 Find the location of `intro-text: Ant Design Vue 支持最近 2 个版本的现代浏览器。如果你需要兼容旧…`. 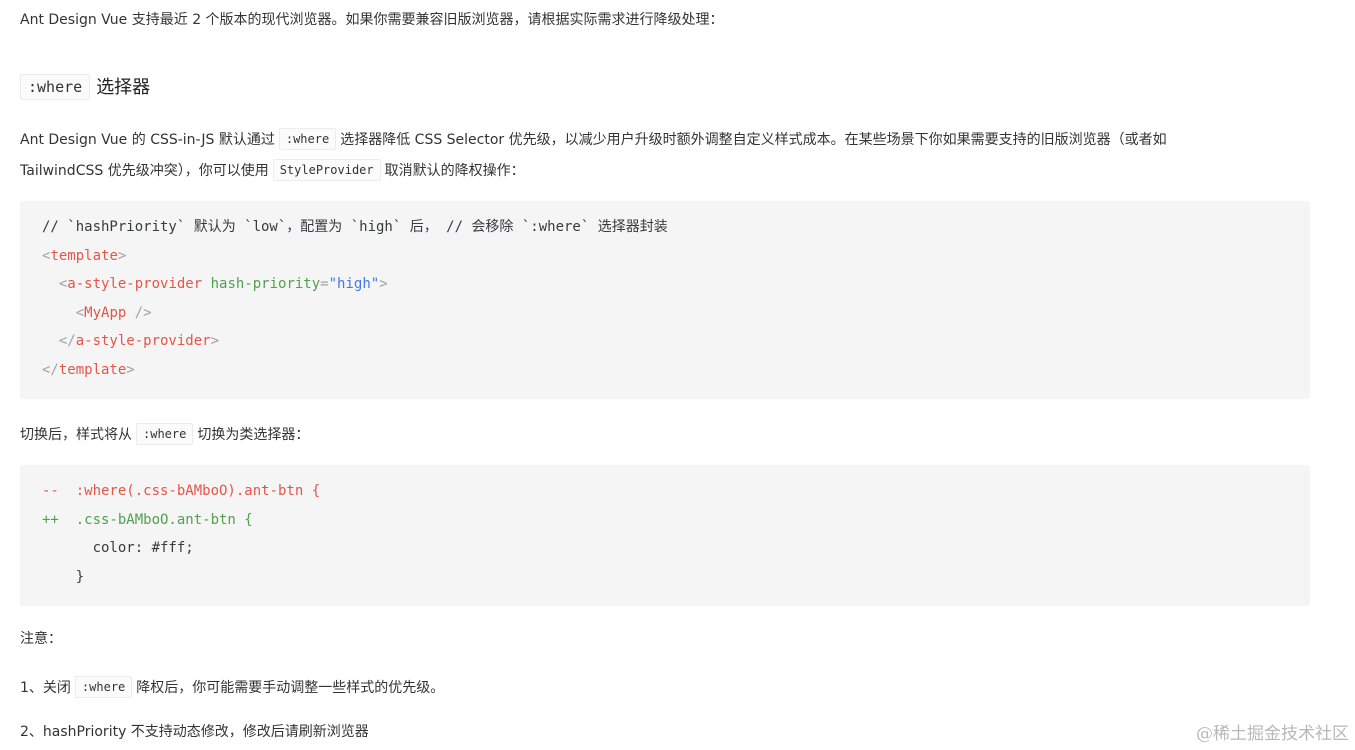

intro-text: Ant Design Vue 支持最近 2 个版本的现代浏览器。如果你需要兼容旧… is located at coordinates (372, 20).